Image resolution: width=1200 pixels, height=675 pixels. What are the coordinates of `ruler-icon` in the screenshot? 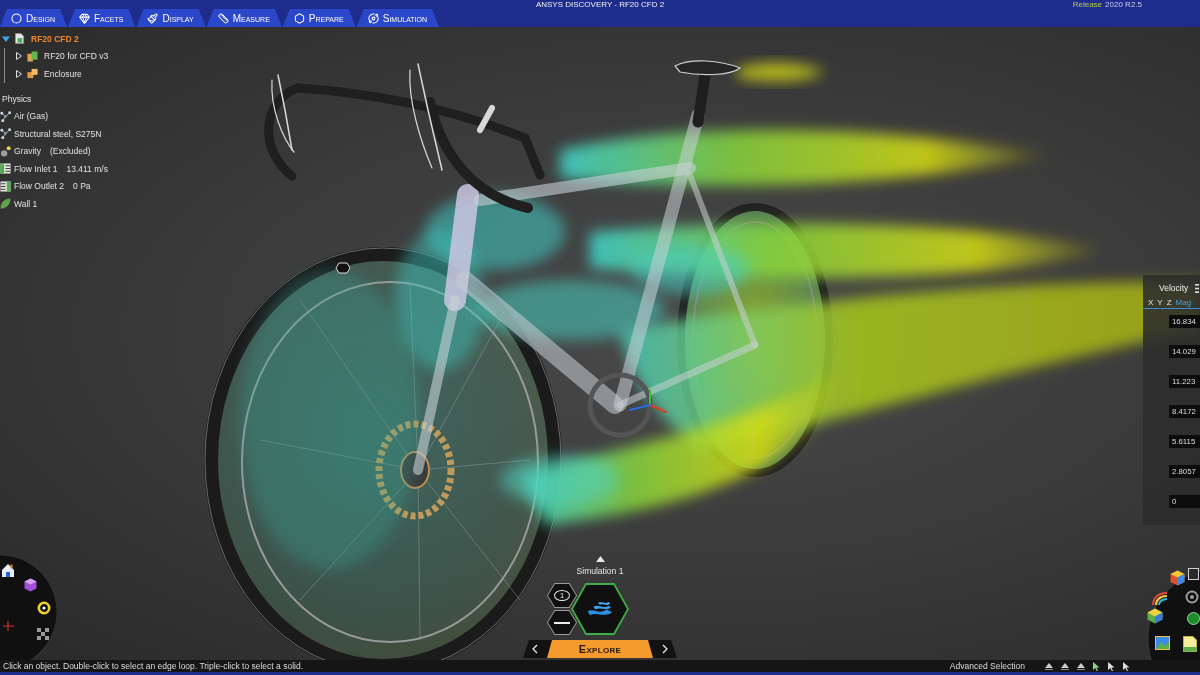 It's located at (223, 18).